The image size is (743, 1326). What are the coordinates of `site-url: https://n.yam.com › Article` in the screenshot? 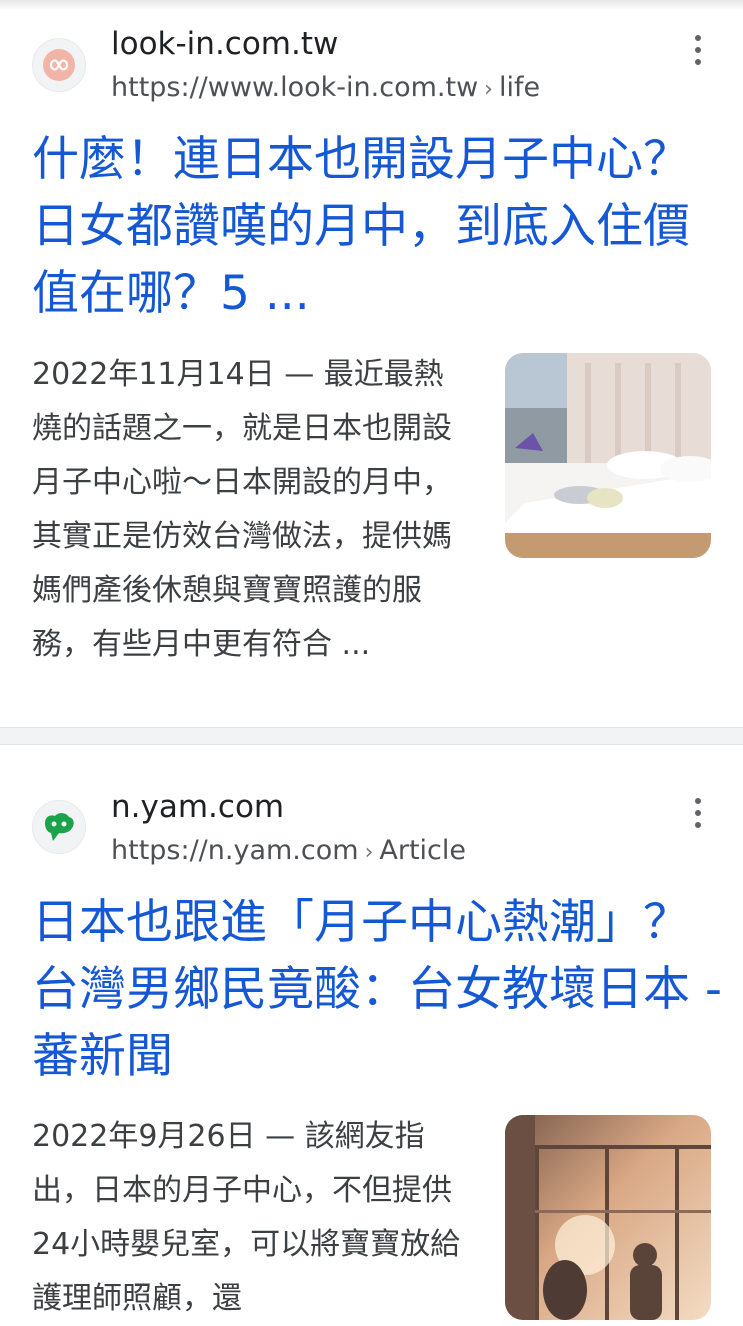 It's located at (288, 850).